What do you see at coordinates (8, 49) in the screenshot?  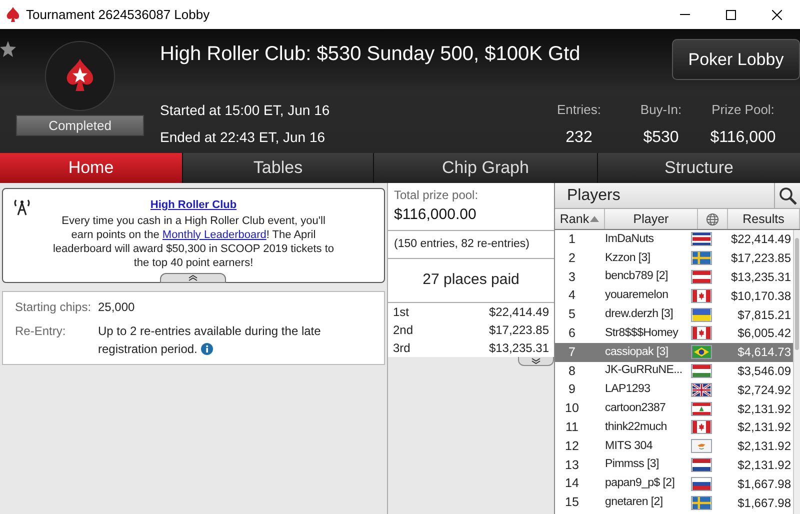 I see `star-icon` at bounding box center [8, 49].